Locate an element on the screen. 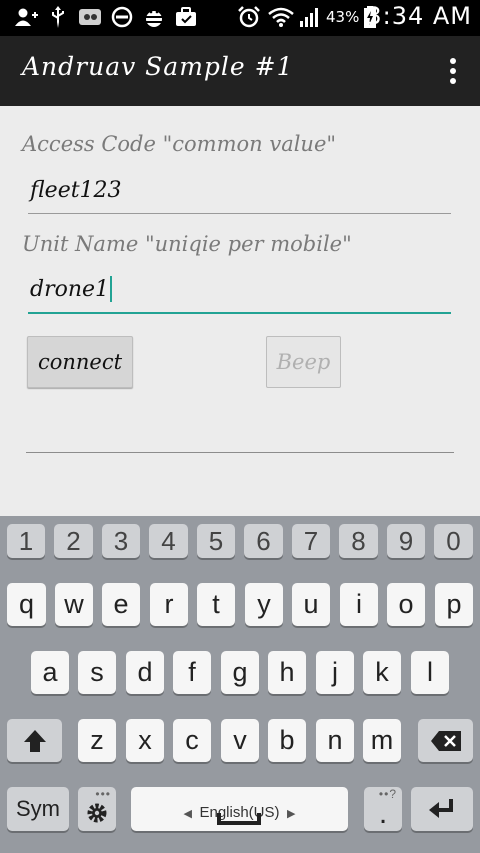 The height and width of the screenshot is (853, 480). alarm-icon is located at coordinates (249, 17).